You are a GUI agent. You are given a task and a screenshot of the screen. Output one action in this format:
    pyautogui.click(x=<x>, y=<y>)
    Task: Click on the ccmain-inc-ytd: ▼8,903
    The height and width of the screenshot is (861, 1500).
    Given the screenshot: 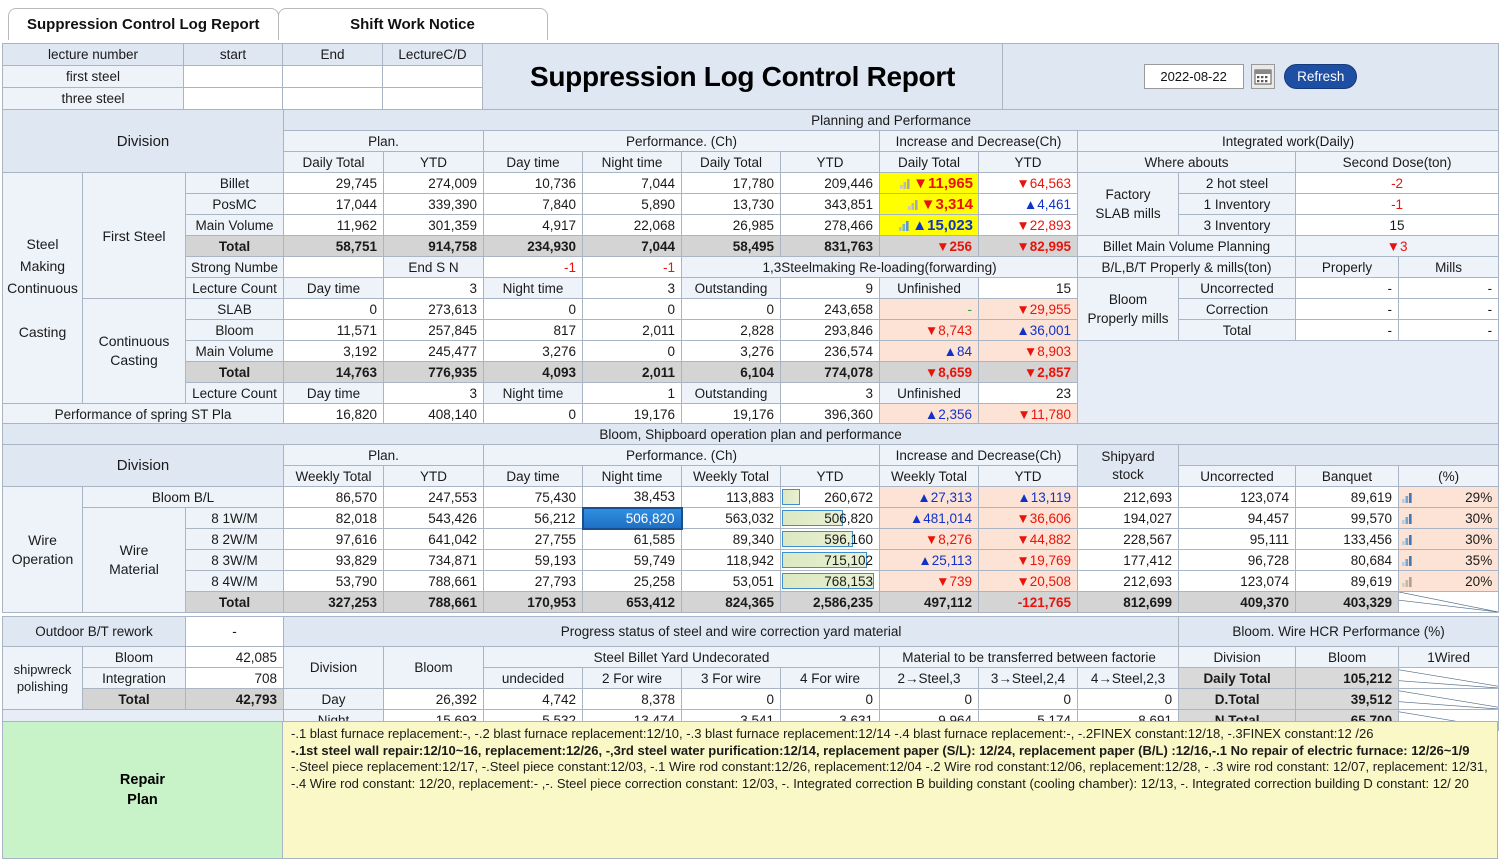 What is the action you would take?
    pyautogui.click(x=1028, y=351)
    